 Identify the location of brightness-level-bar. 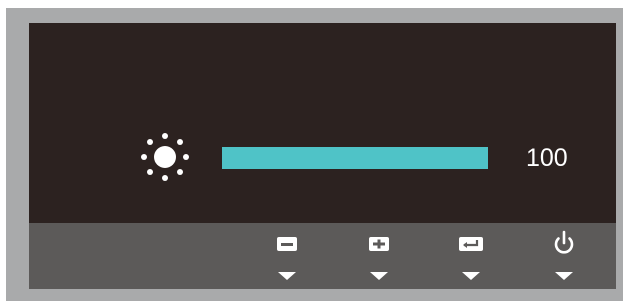
(355, 158).